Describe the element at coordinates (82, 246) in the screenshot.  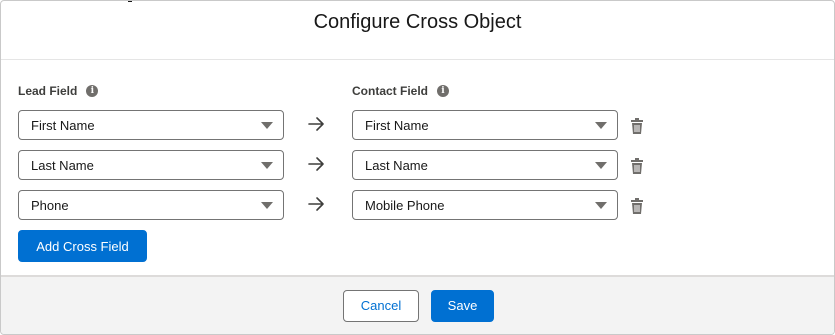
I see `add-cross-field-button: Add Cross Field` at that location.